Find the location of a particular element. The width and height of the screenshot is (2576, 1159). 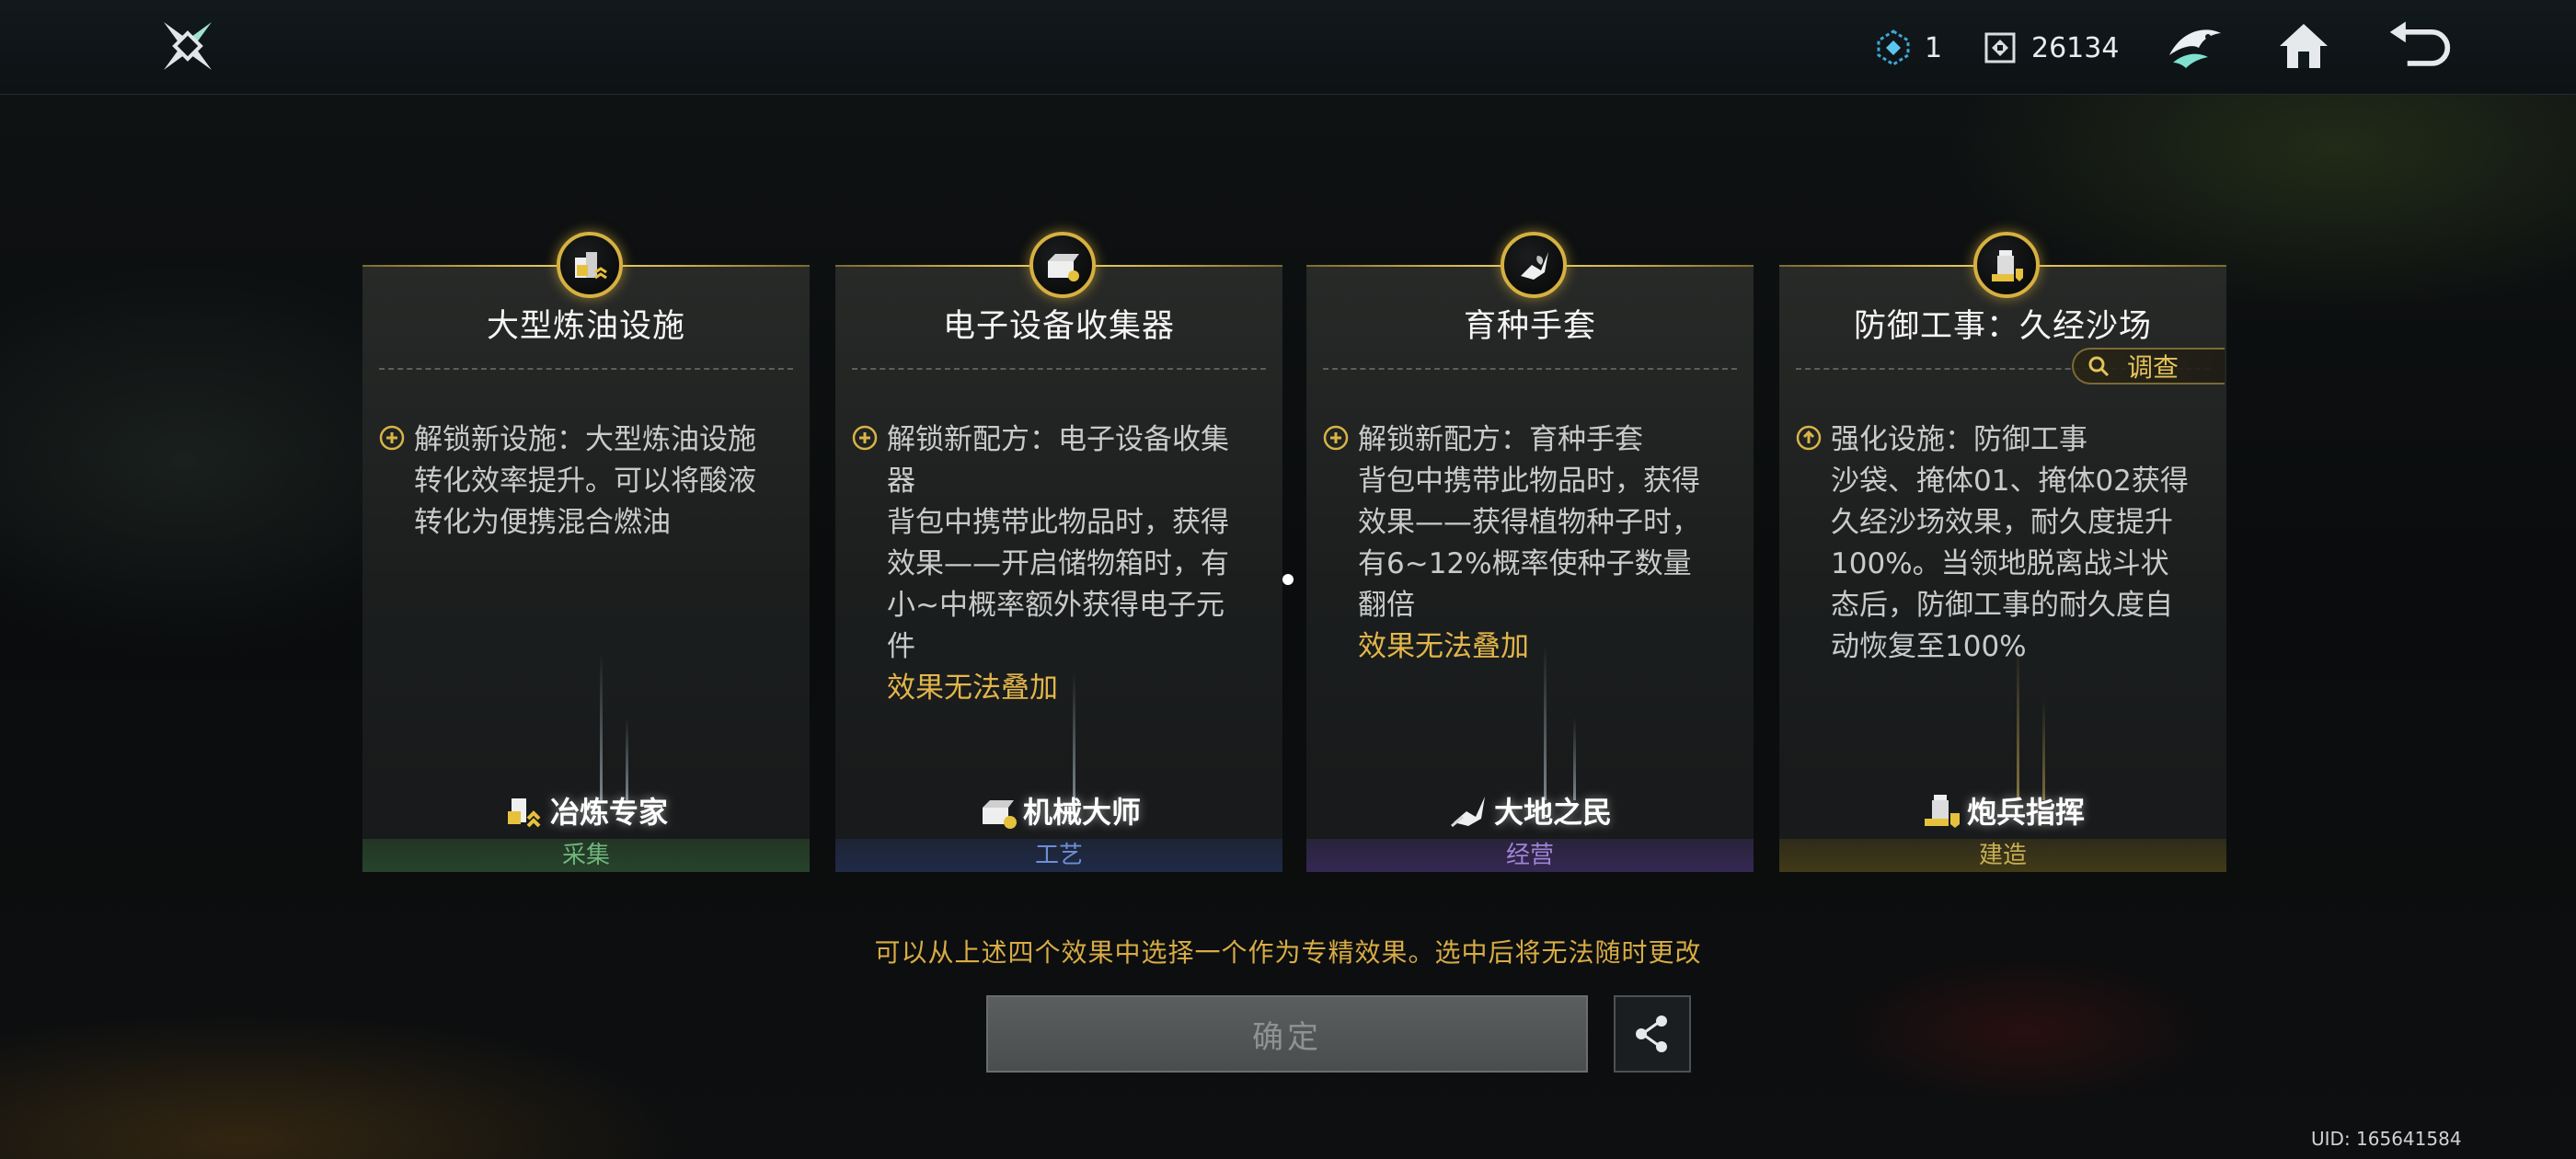

effect-line: 件 is located at coordinates (901, 646).